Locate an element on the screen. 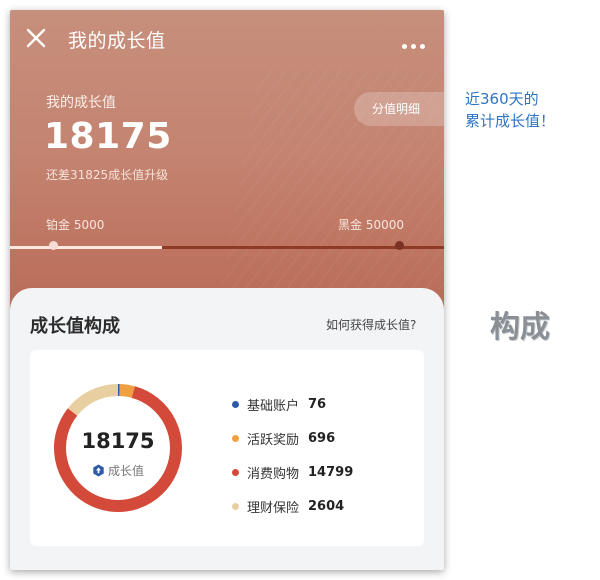 This screenshot has width=600, height=580. legend-item-name: 消费购物 is located at coordinates (273, 474).